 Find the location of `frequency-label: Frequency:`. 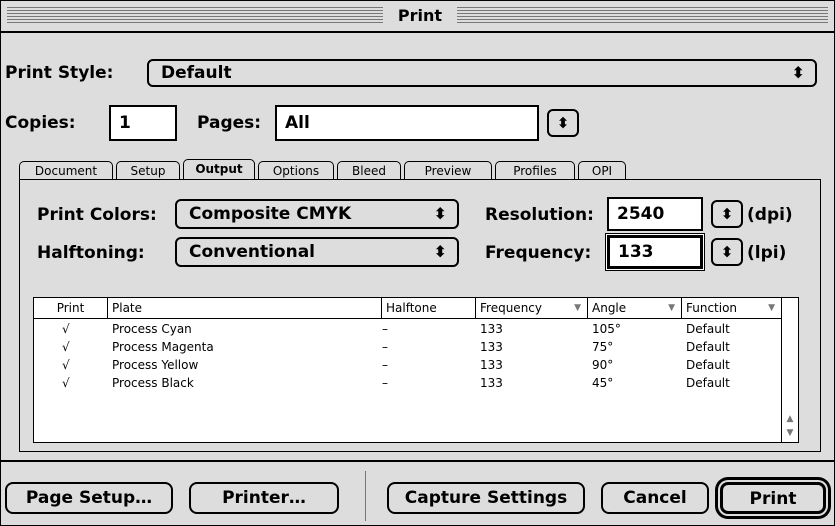

frequency-label: Frequency: is located at coordinates (538, 253).